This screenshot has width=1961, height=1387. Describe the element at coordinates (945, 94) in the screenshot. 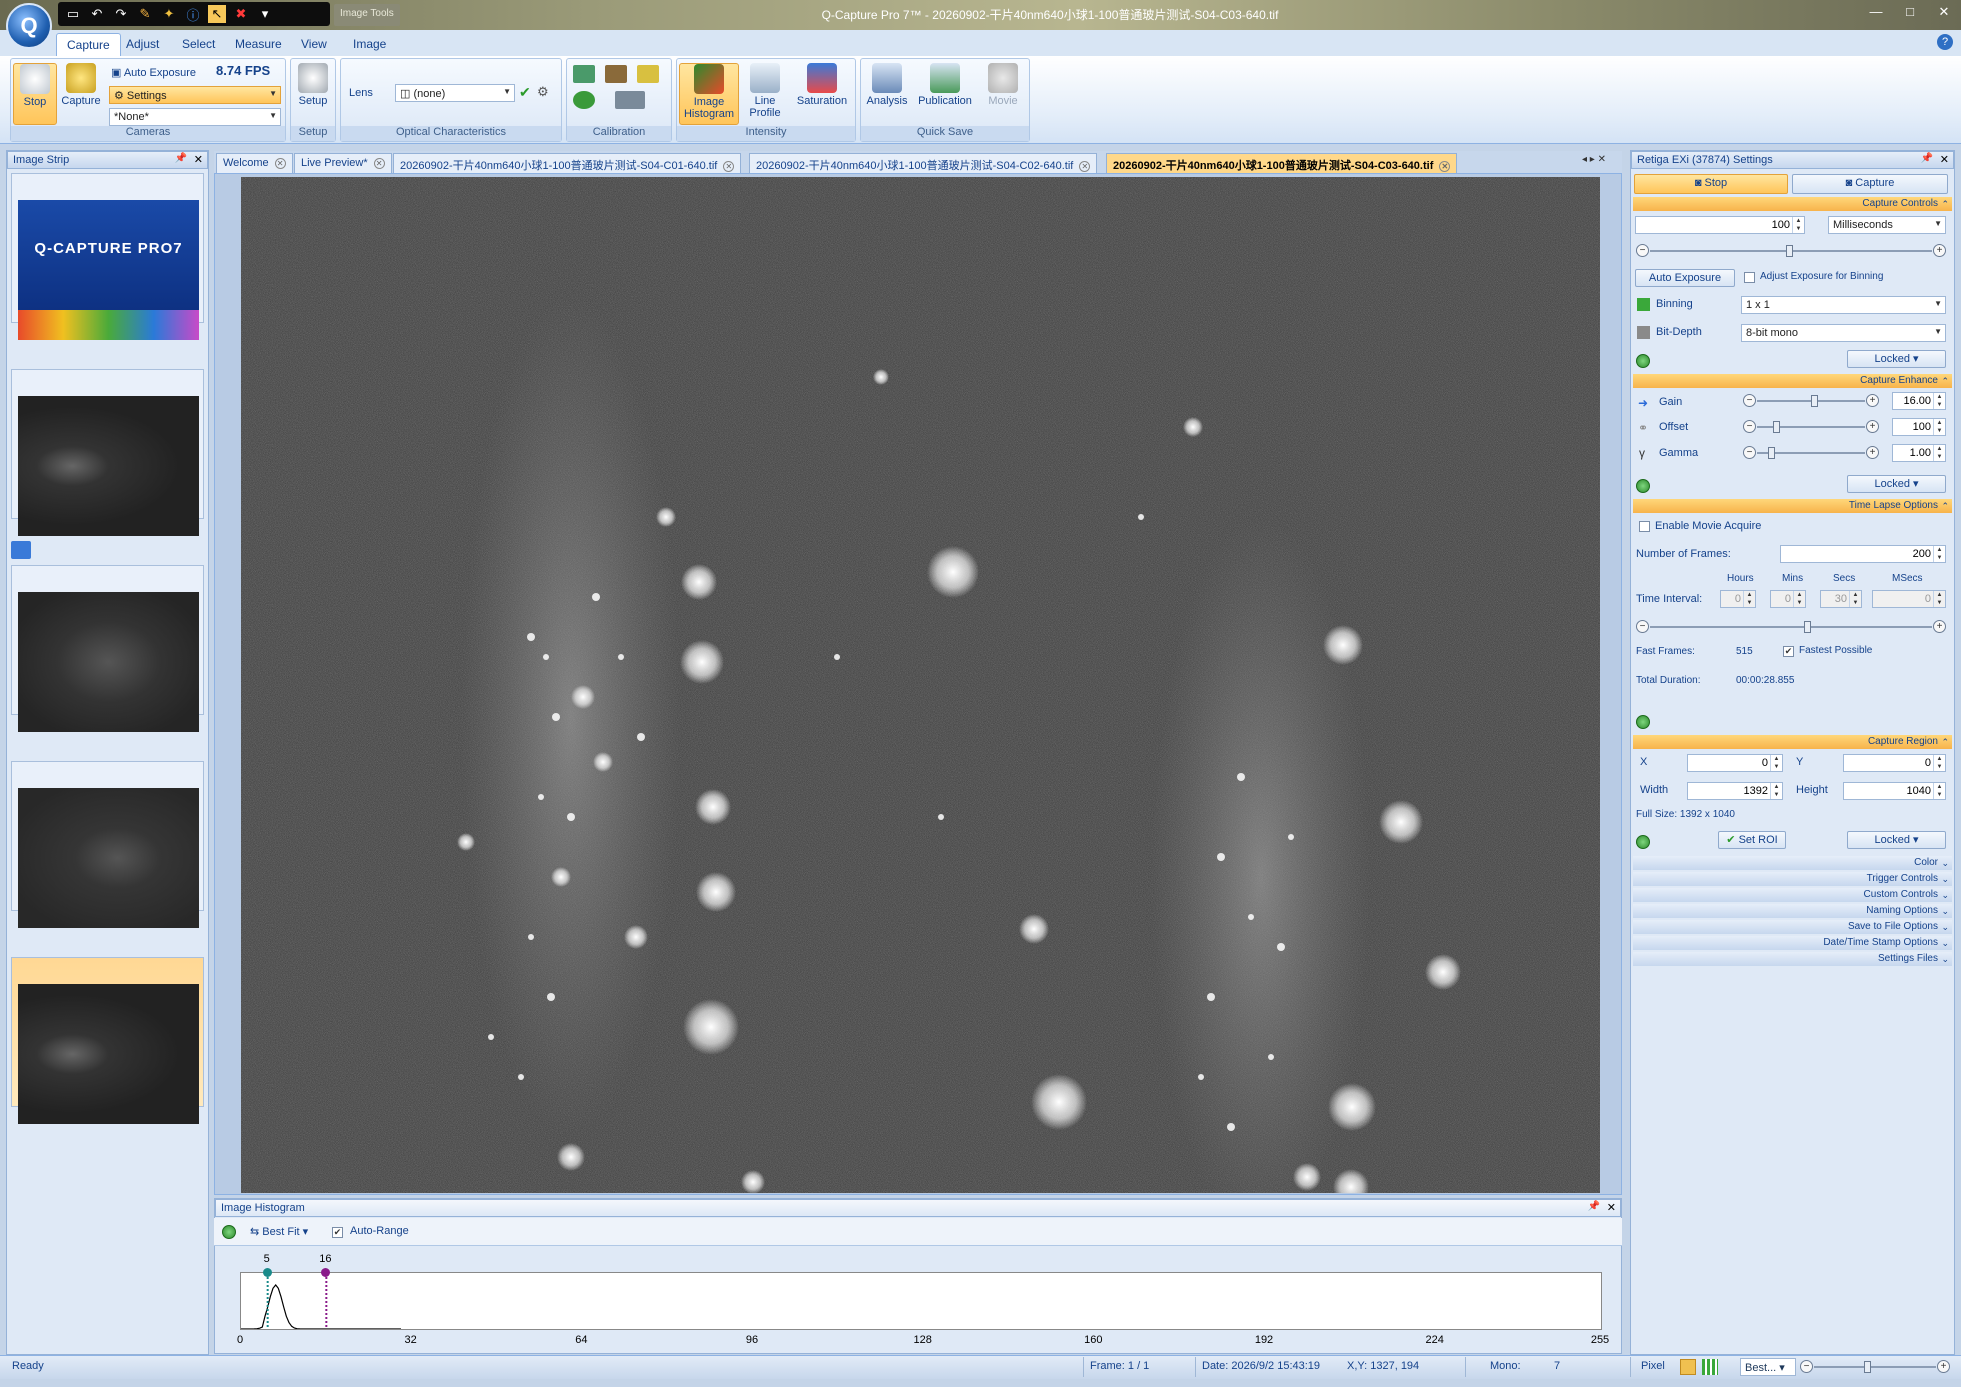

I see `publication-button: Publication` at that location.